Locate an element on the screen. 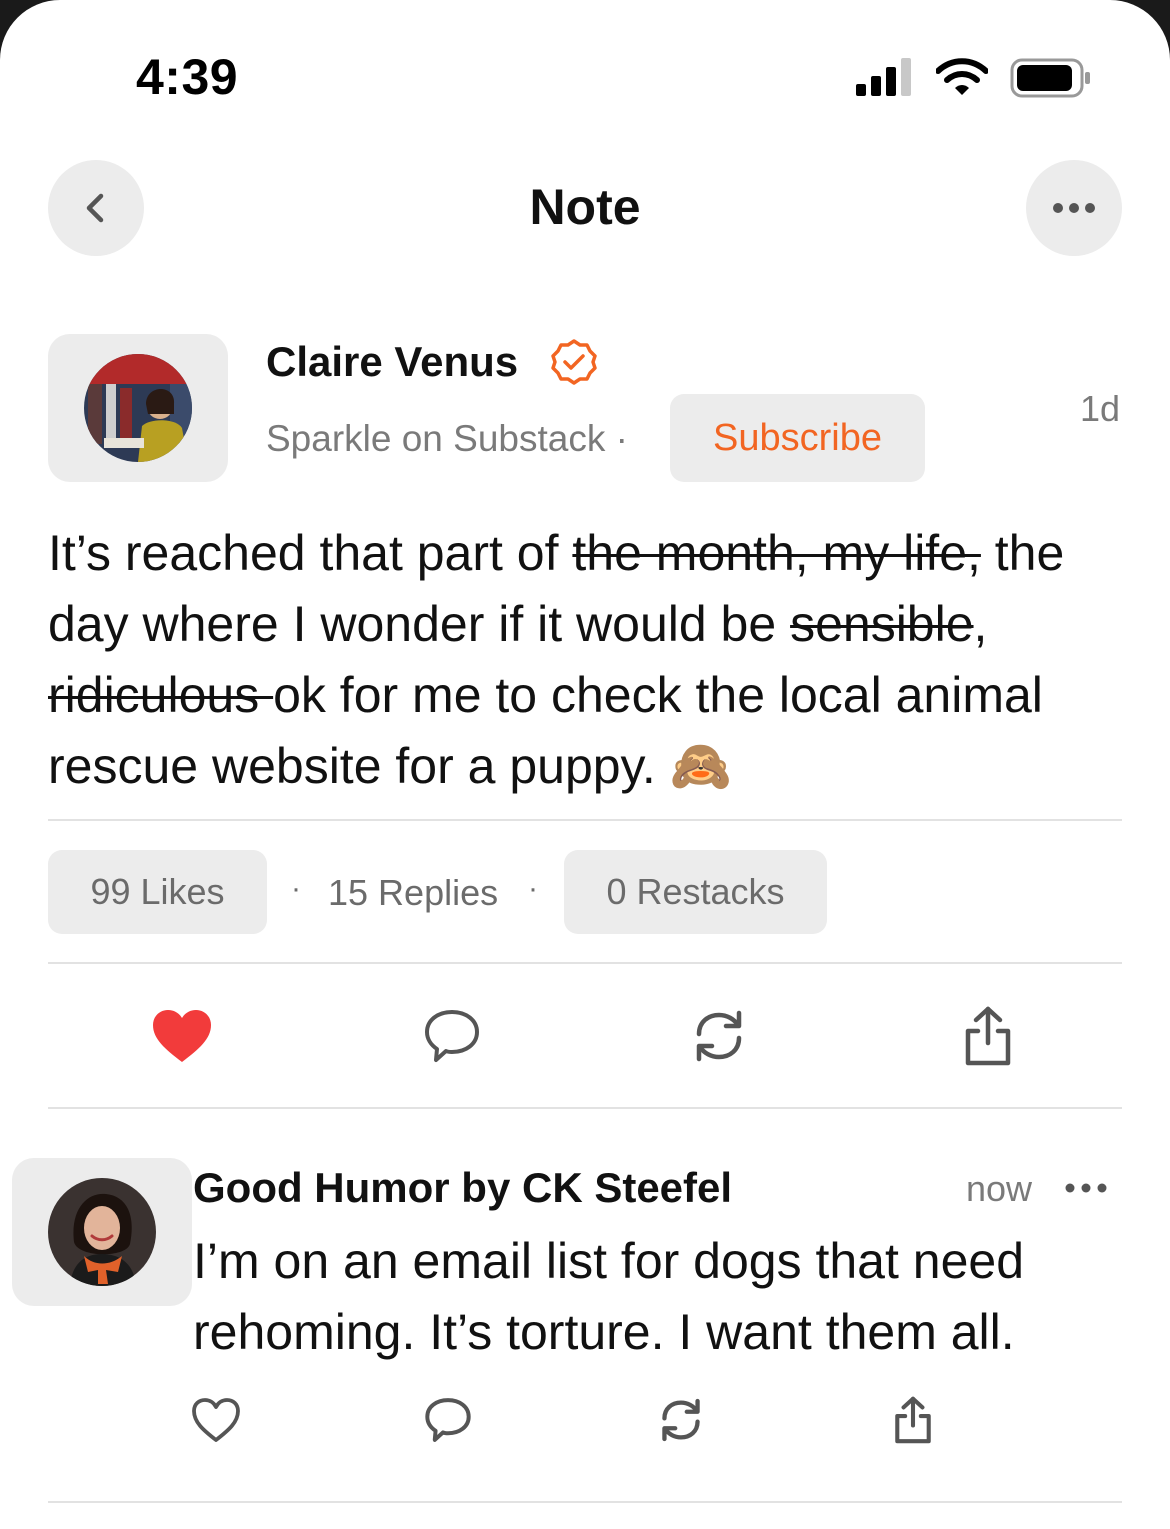 The image size is (1170, 1529). signal-icon is located at coordinates (883, 77).